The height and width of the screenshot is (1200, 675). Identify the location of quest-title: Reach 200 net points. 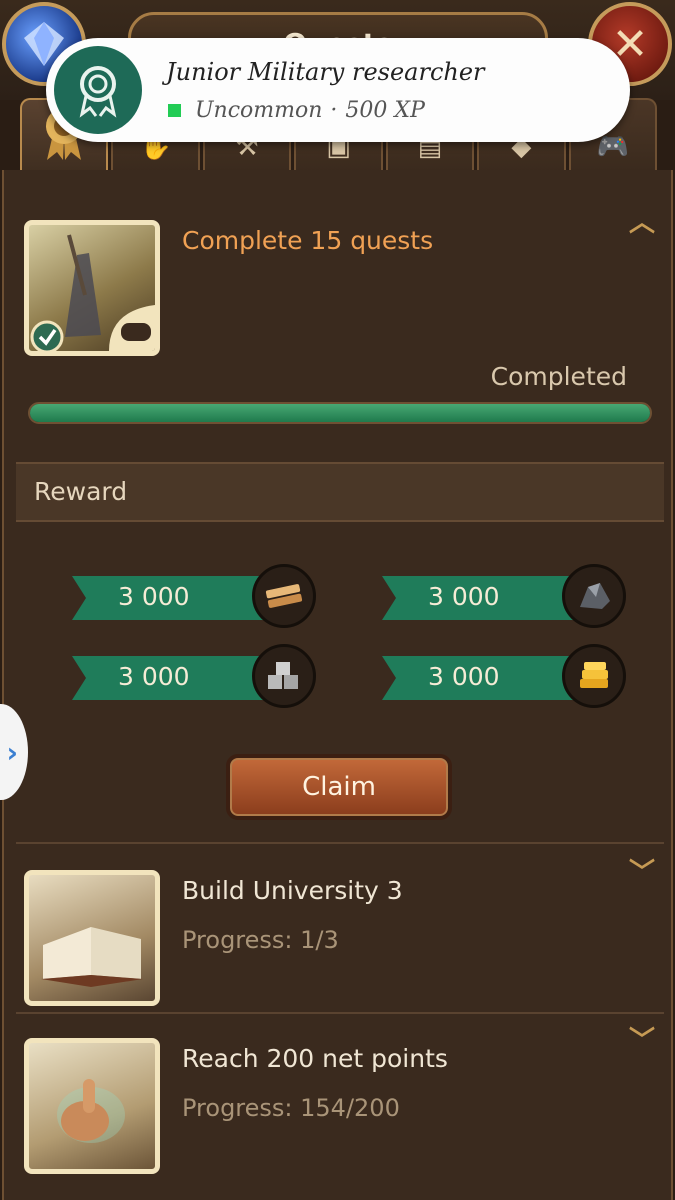
(315, 1058).